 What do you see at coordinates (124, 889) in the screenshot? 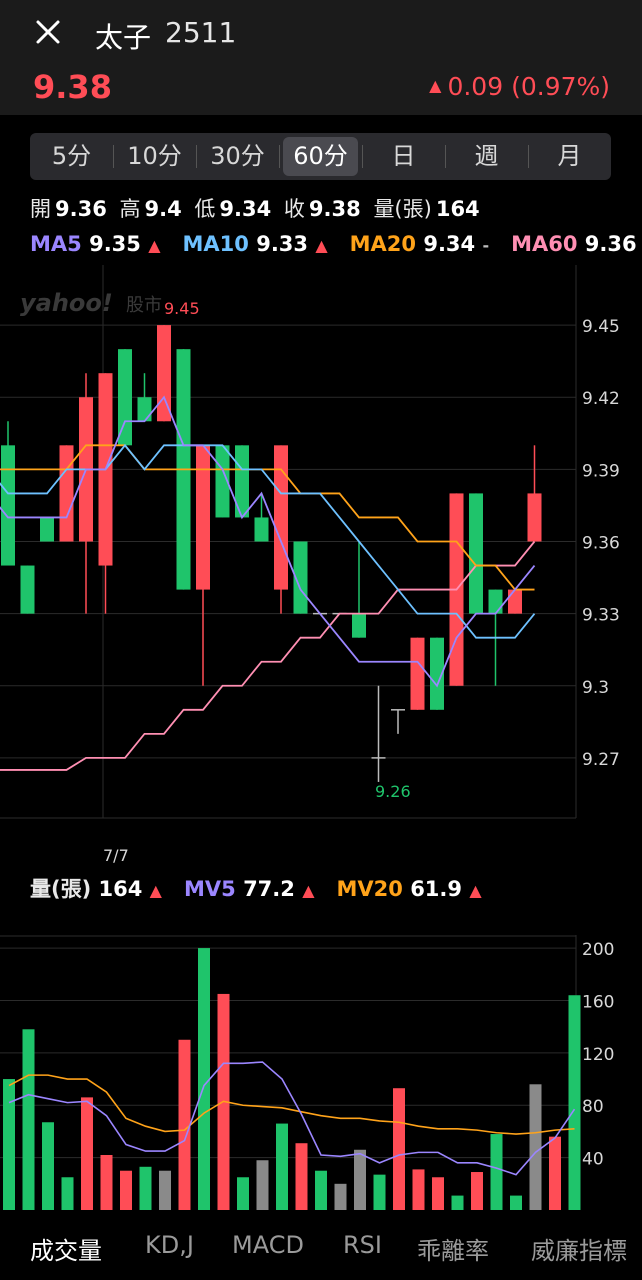
I see `mv-value: 164` at bounding box center [124, 889].